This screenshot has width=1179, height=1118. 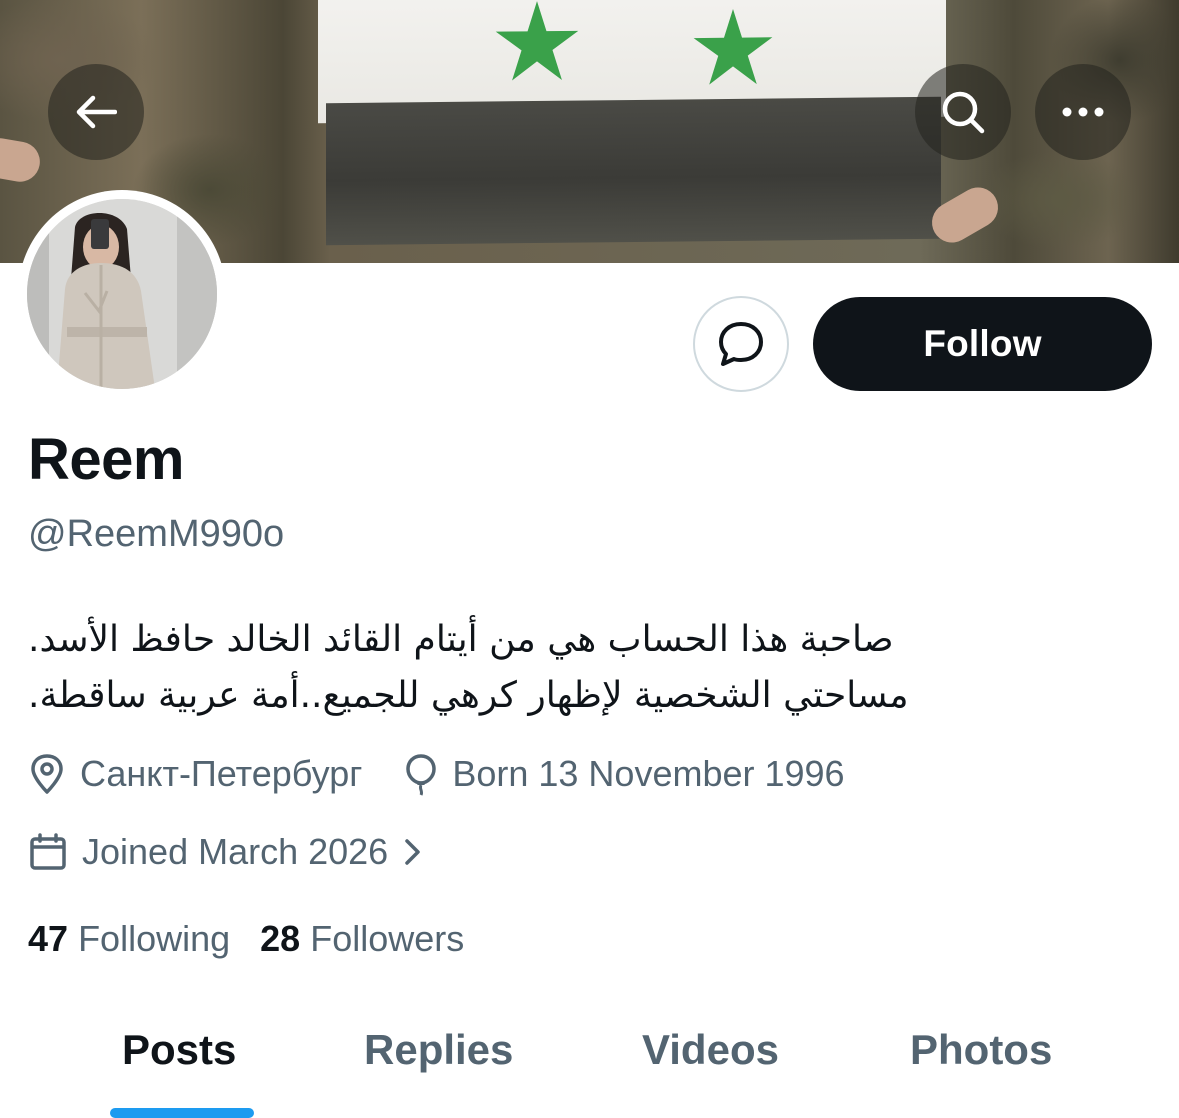 I want to click on followers-count: 28, so click(x=280, y=938).